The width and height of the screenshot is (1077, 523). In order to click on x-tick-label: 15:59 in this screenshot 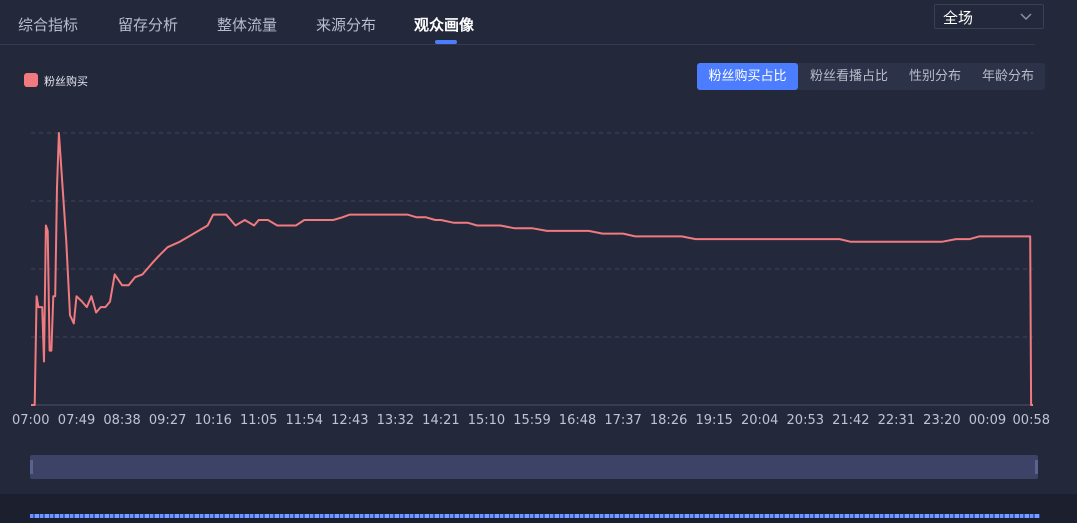, I will do `click(531, 420)`.